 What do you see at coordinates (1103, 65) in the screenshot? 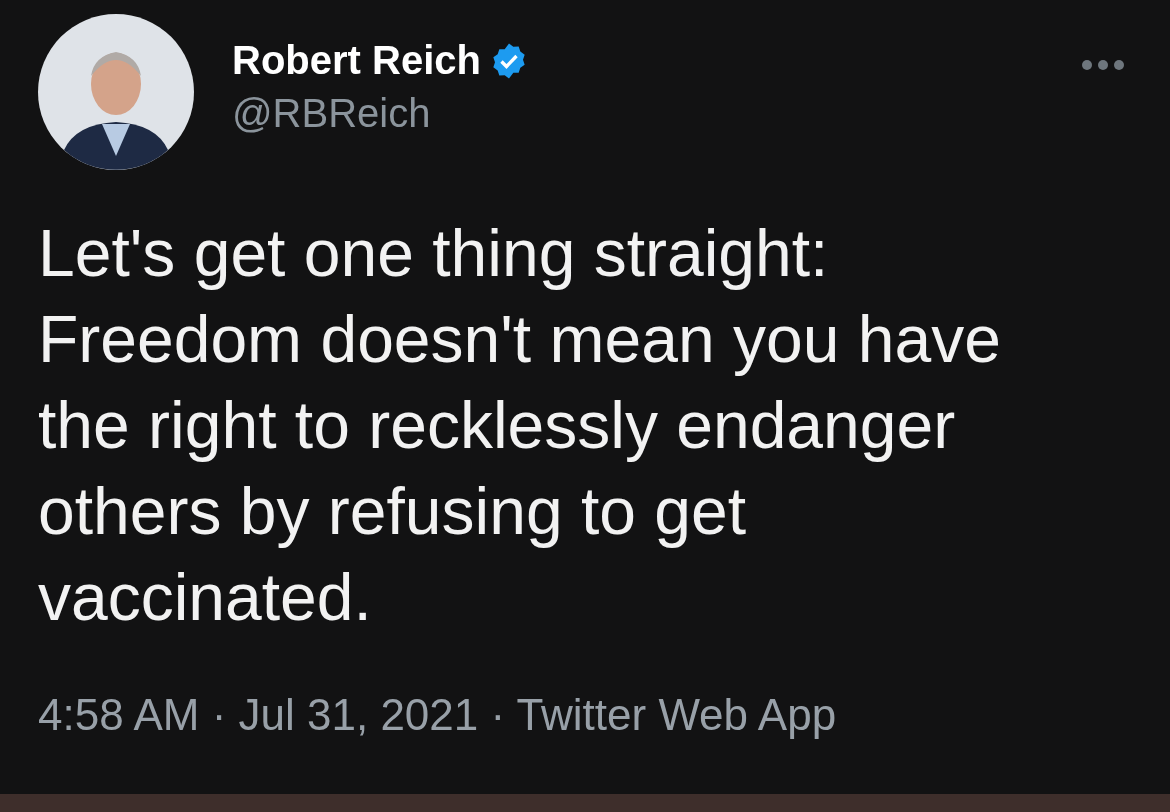
I see `more-options-icon` at bounding box center [1103, 65].